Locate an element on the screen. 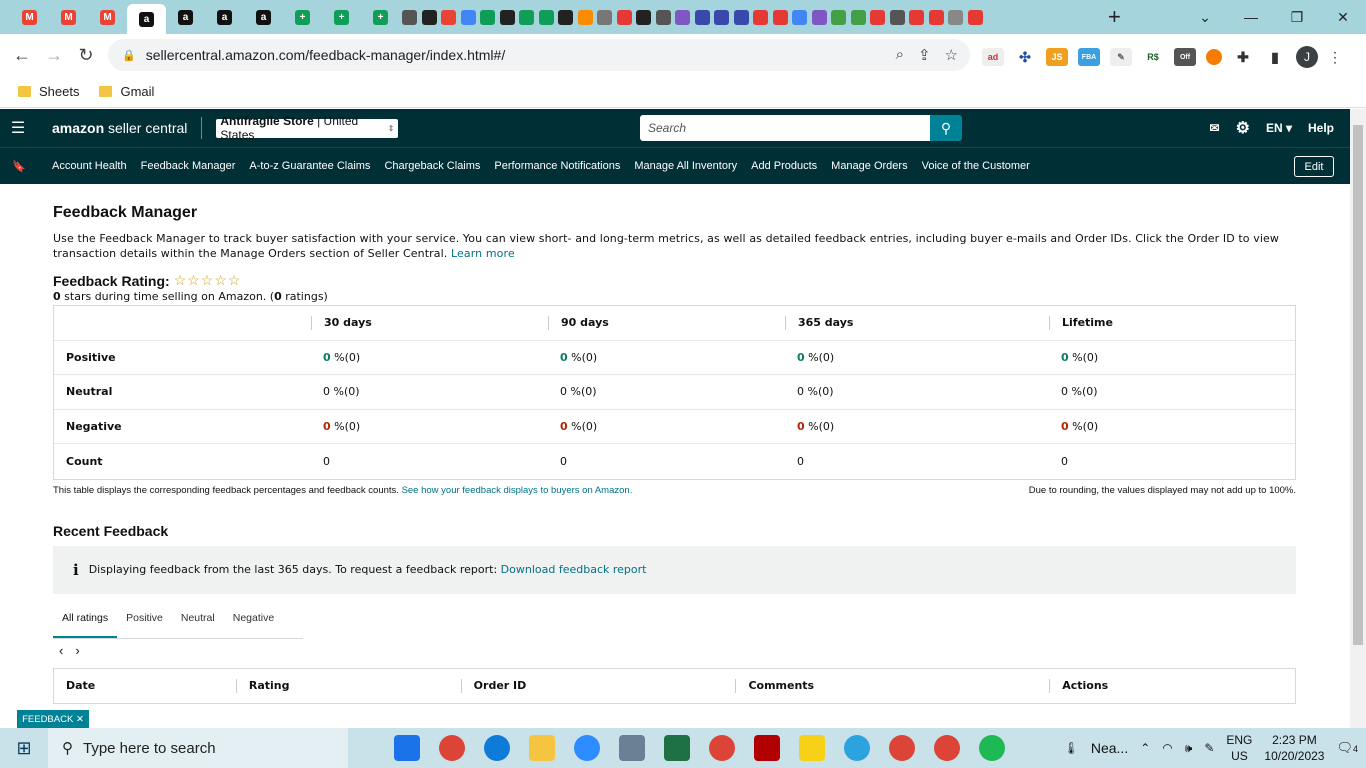 The height and width of the screenshot is (768, 1366). nav-link: A-to-z Guarantee Claims is located at coordinates (309, 166).